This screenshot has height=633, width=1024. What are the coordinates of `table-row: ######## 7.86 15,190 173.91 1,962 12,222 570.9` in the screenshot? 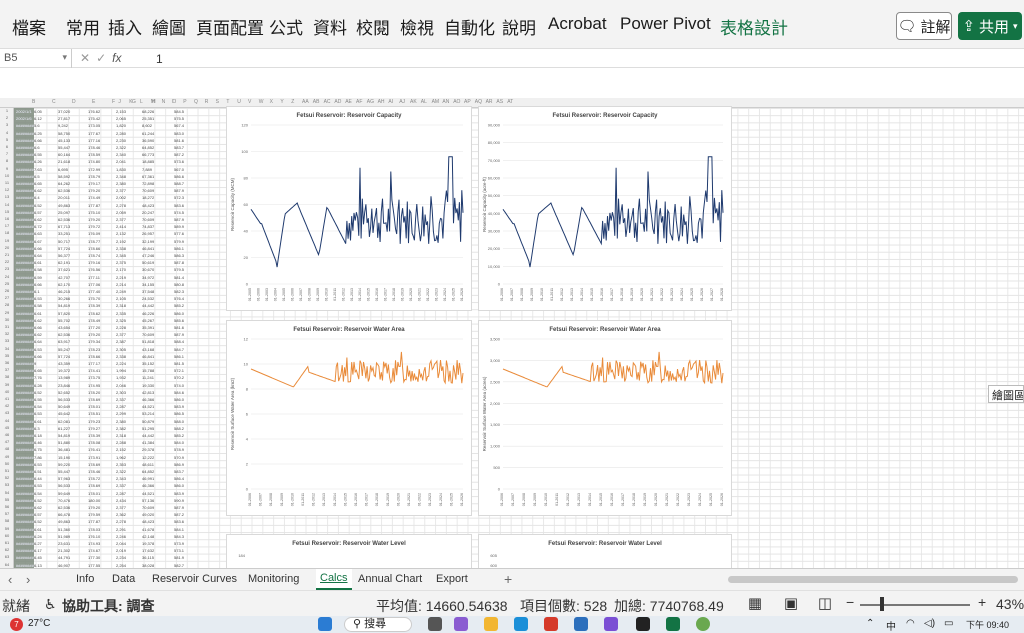 It's located at (118, 457).